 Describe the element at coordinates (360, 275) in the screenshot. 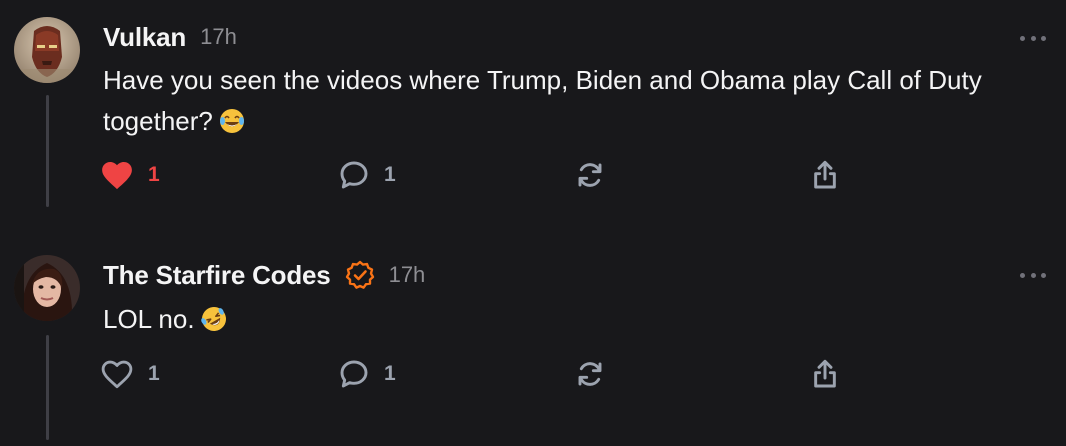

I see `verified-badge-icon` at that location.